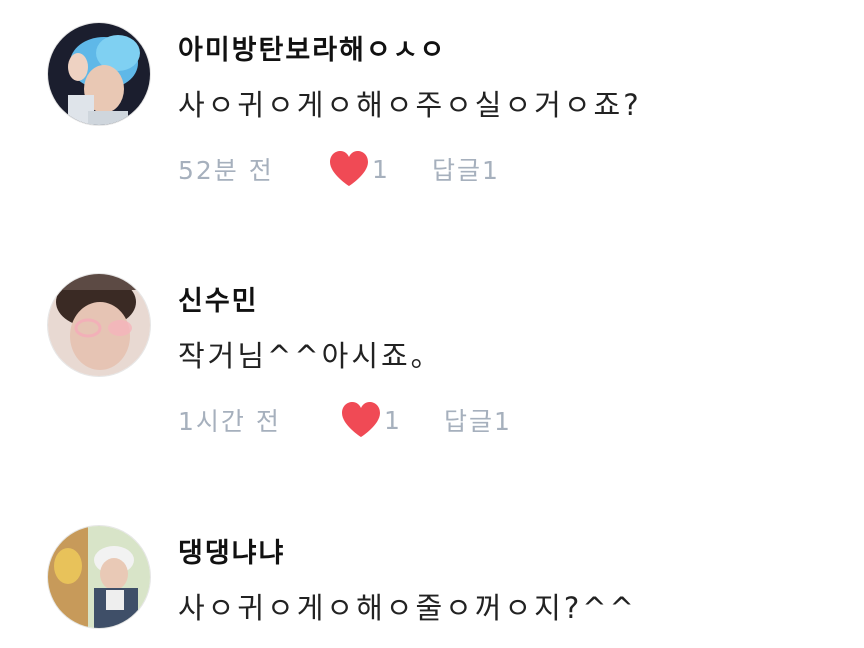 The width and height of the screenshot is (864, 648). I want to click on comment-meta: 1시간 전 1 답글1, so click(345, 420).